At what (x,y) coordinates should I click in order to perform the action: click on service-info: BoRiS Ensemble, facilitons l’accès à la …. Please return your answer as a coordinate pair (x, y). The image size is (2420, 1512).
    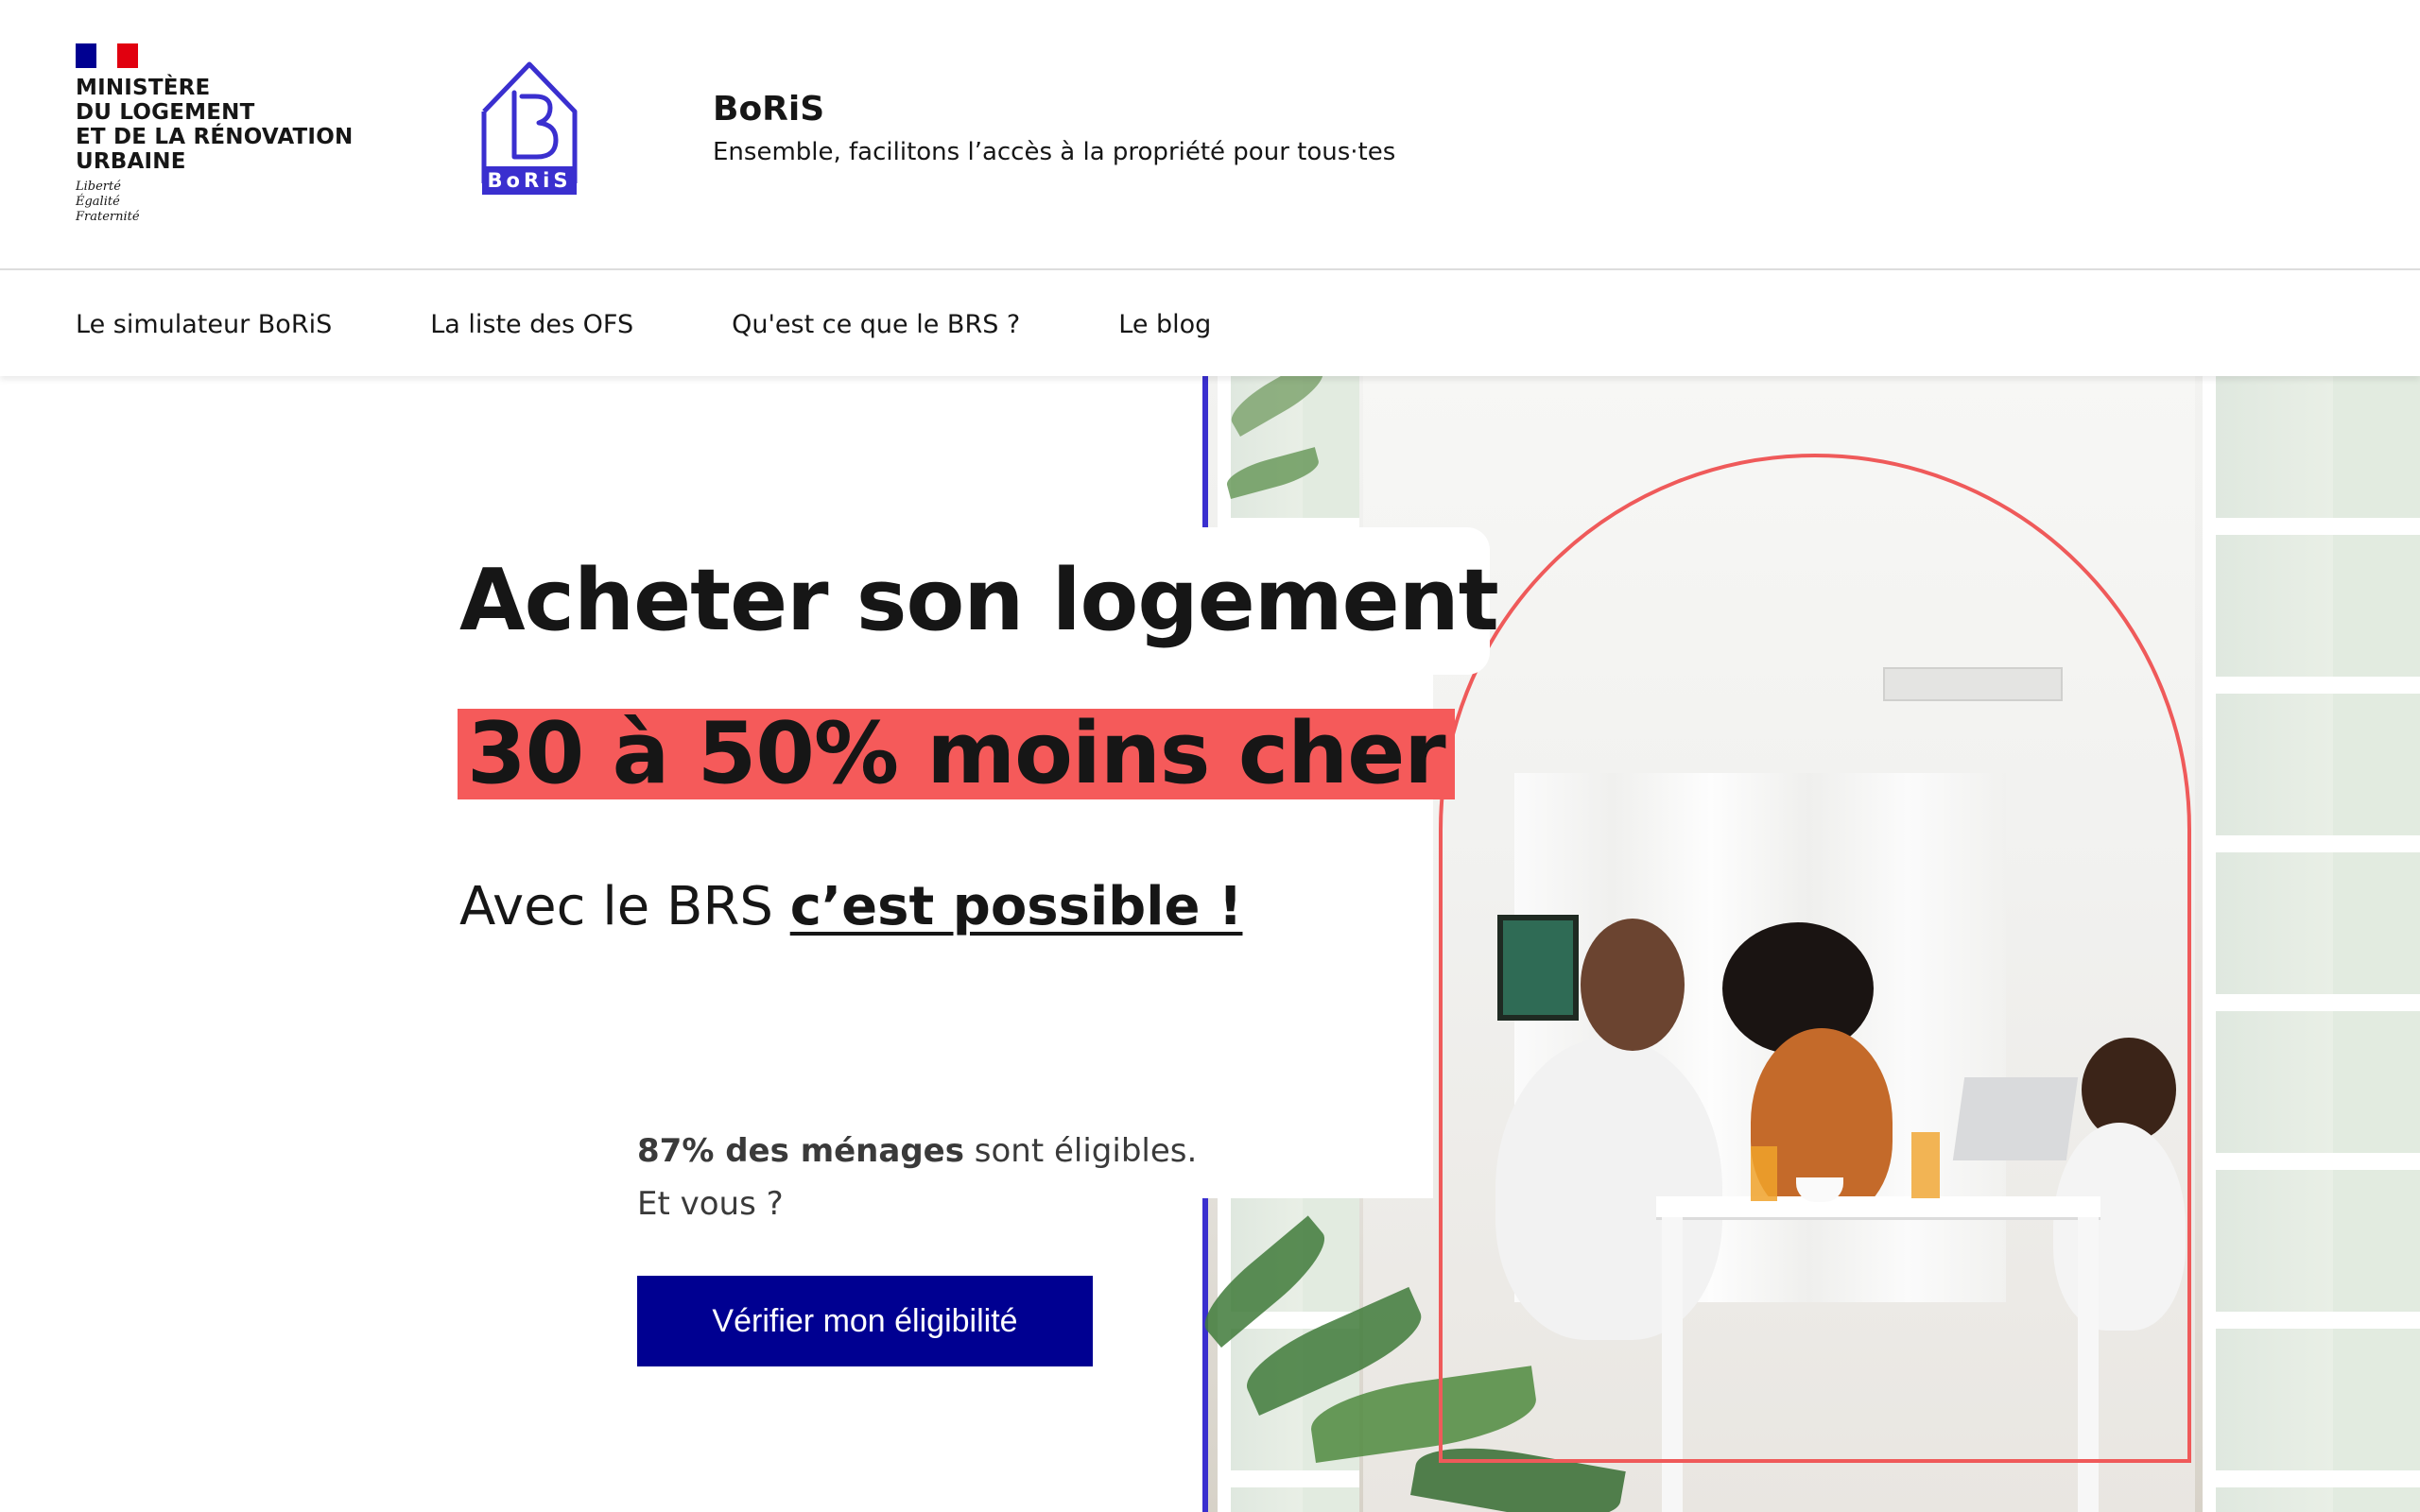
    Looking at the image, I should click on (1054, 128).